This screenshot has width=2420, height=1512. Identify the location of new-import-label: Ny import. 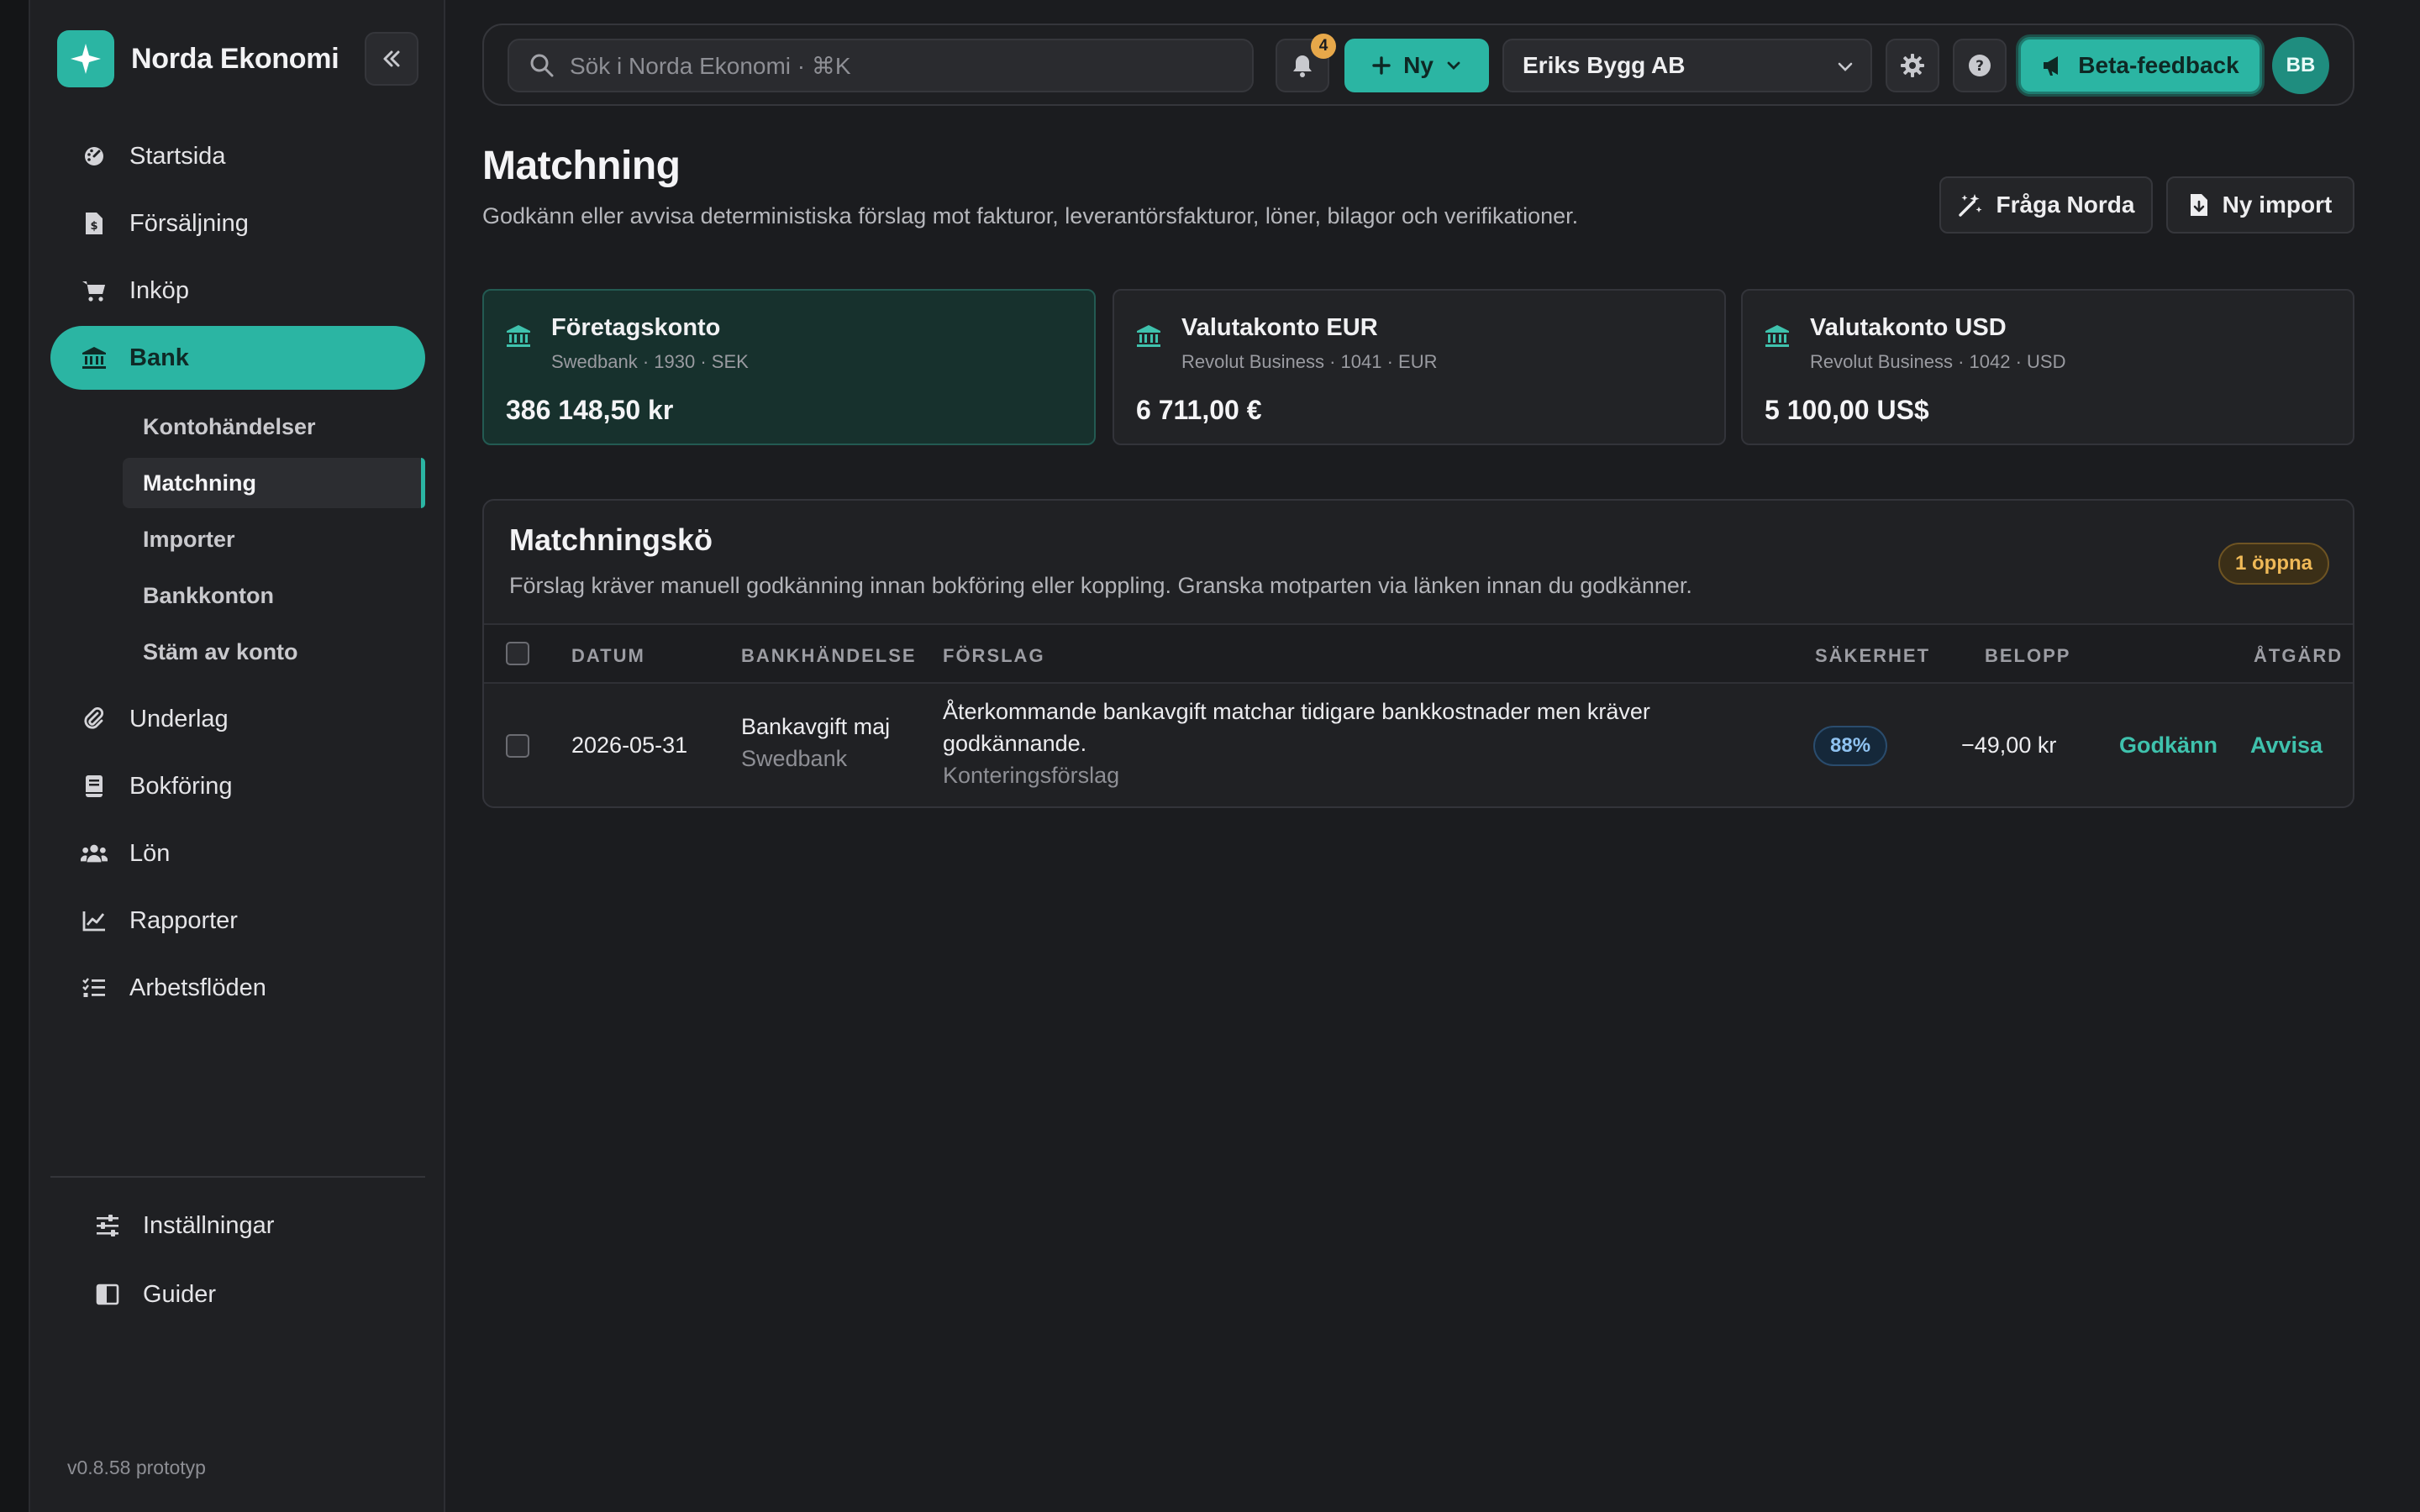
(2277, 205).